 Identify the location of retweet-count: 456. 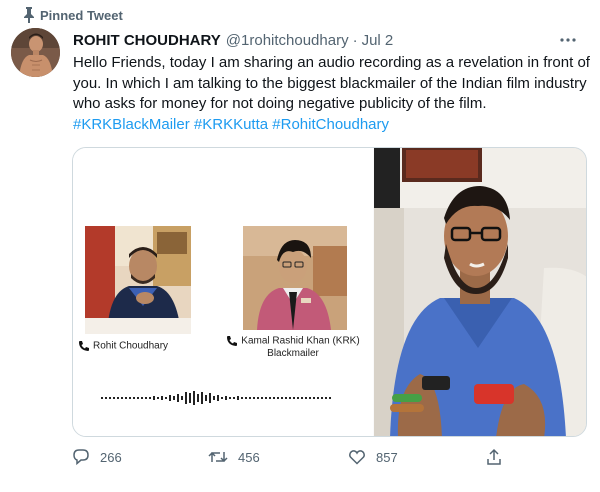
(249, 457).